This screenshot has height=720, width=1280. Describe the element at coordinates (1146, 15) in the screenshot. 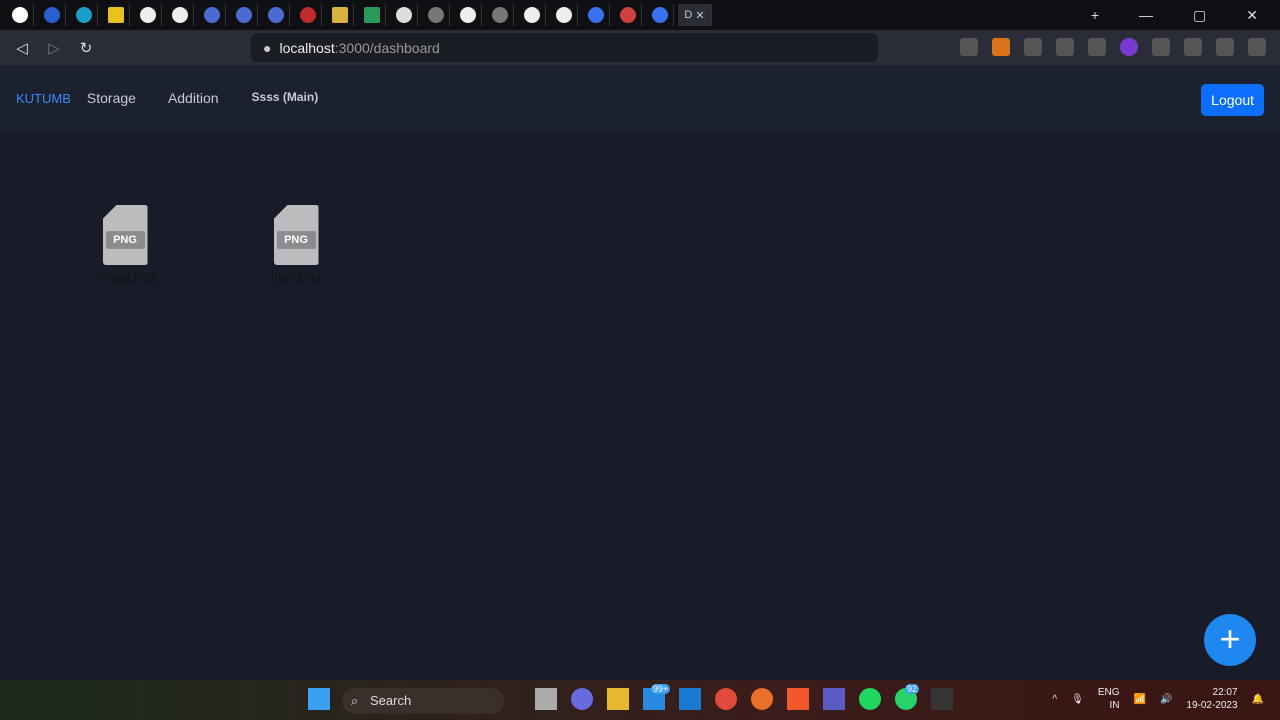

I see `minimize-icon: —` at that location.